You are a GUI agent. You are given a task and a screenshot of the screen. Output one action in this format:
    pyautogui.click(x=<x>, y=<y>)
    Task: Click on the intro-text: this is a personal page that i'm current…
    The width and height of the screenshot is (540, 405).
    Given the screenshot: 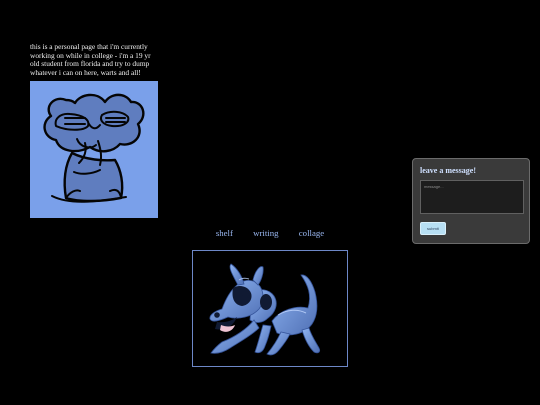 What is the action you would take?
    pyautogui.click(x=90, y=59)
    